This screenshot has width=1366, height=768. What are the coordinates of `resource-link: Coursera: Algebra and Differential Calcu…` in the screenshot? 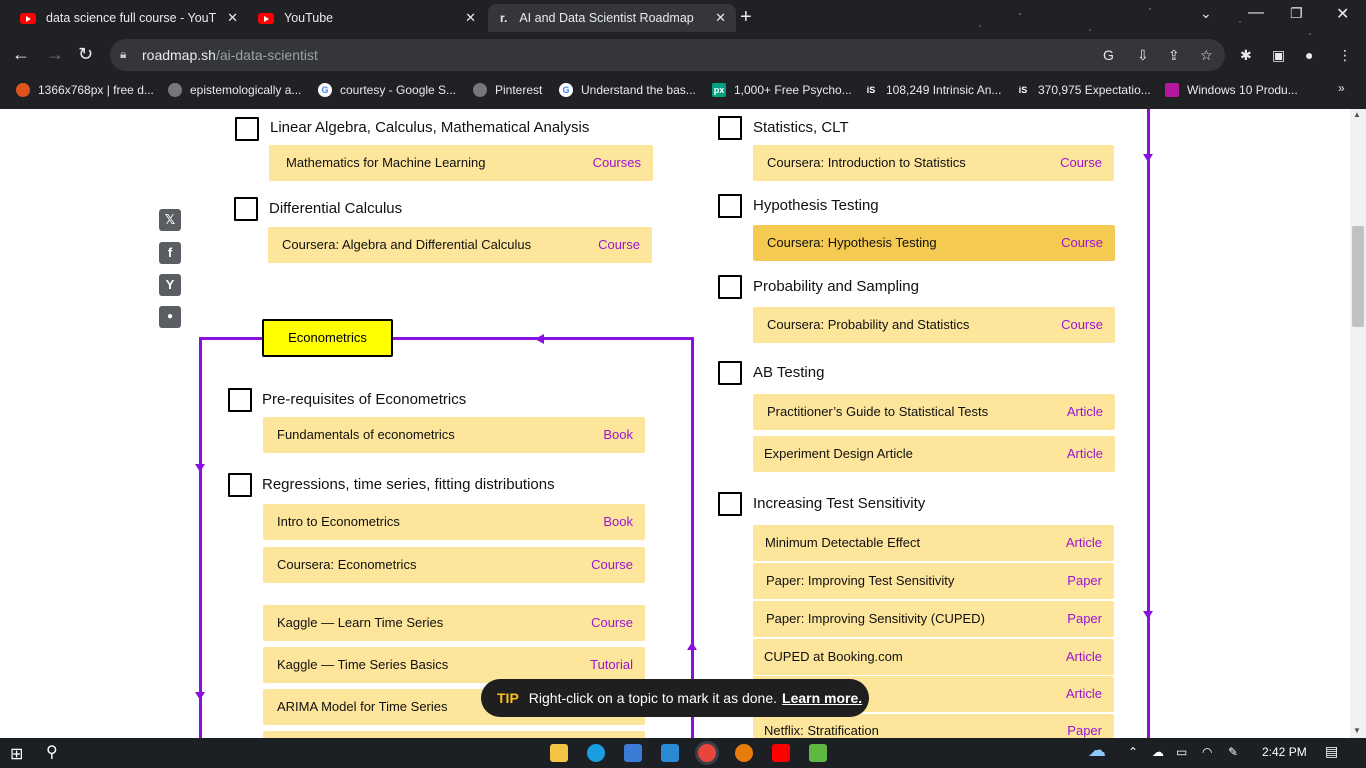 It's located at (460, 245).